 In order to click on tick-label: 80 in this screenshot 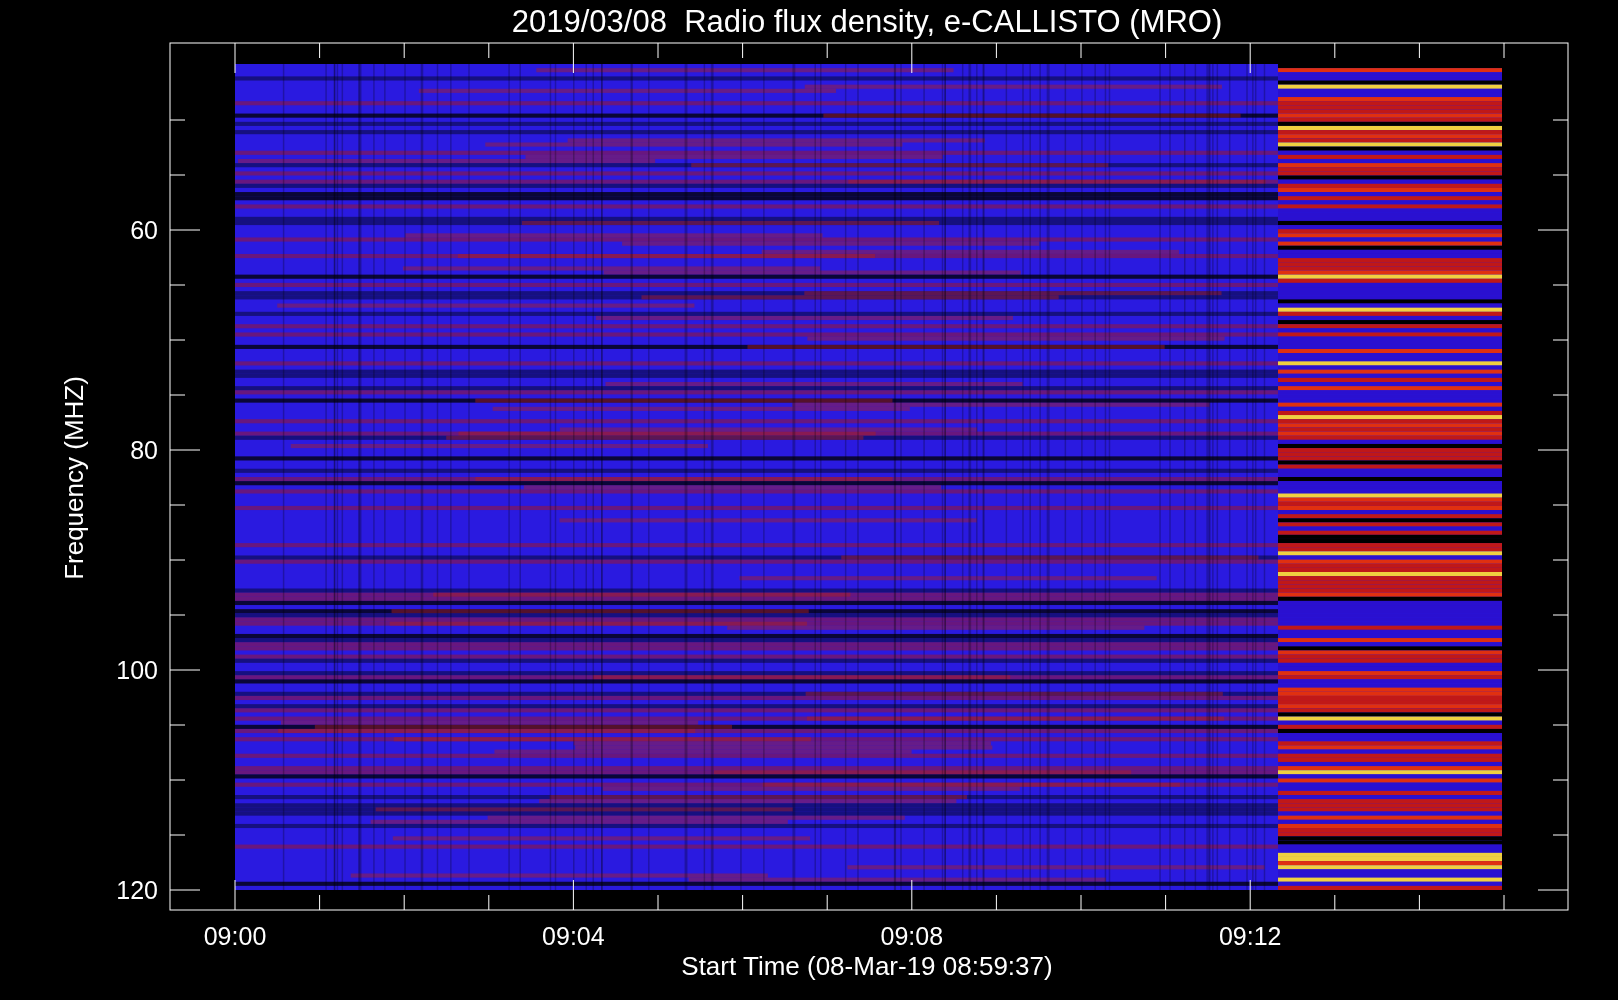, I will do `click(144, 450)`.